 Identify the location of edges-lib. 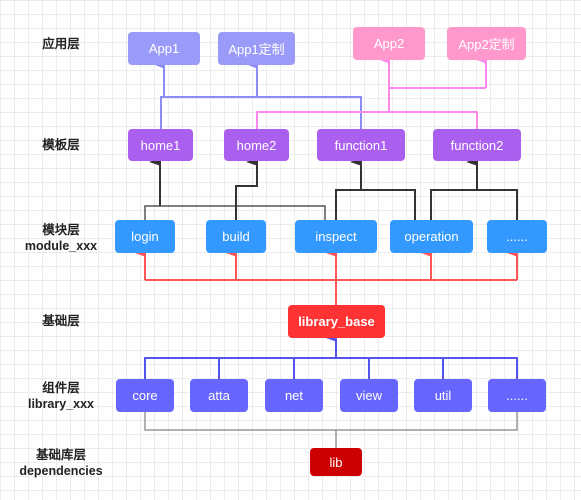
(331, 430).